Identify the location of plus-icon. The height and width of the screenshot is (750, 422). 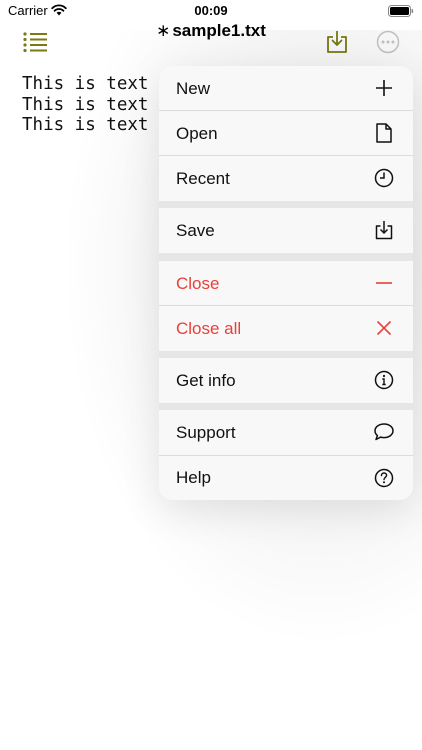
(384, 88).